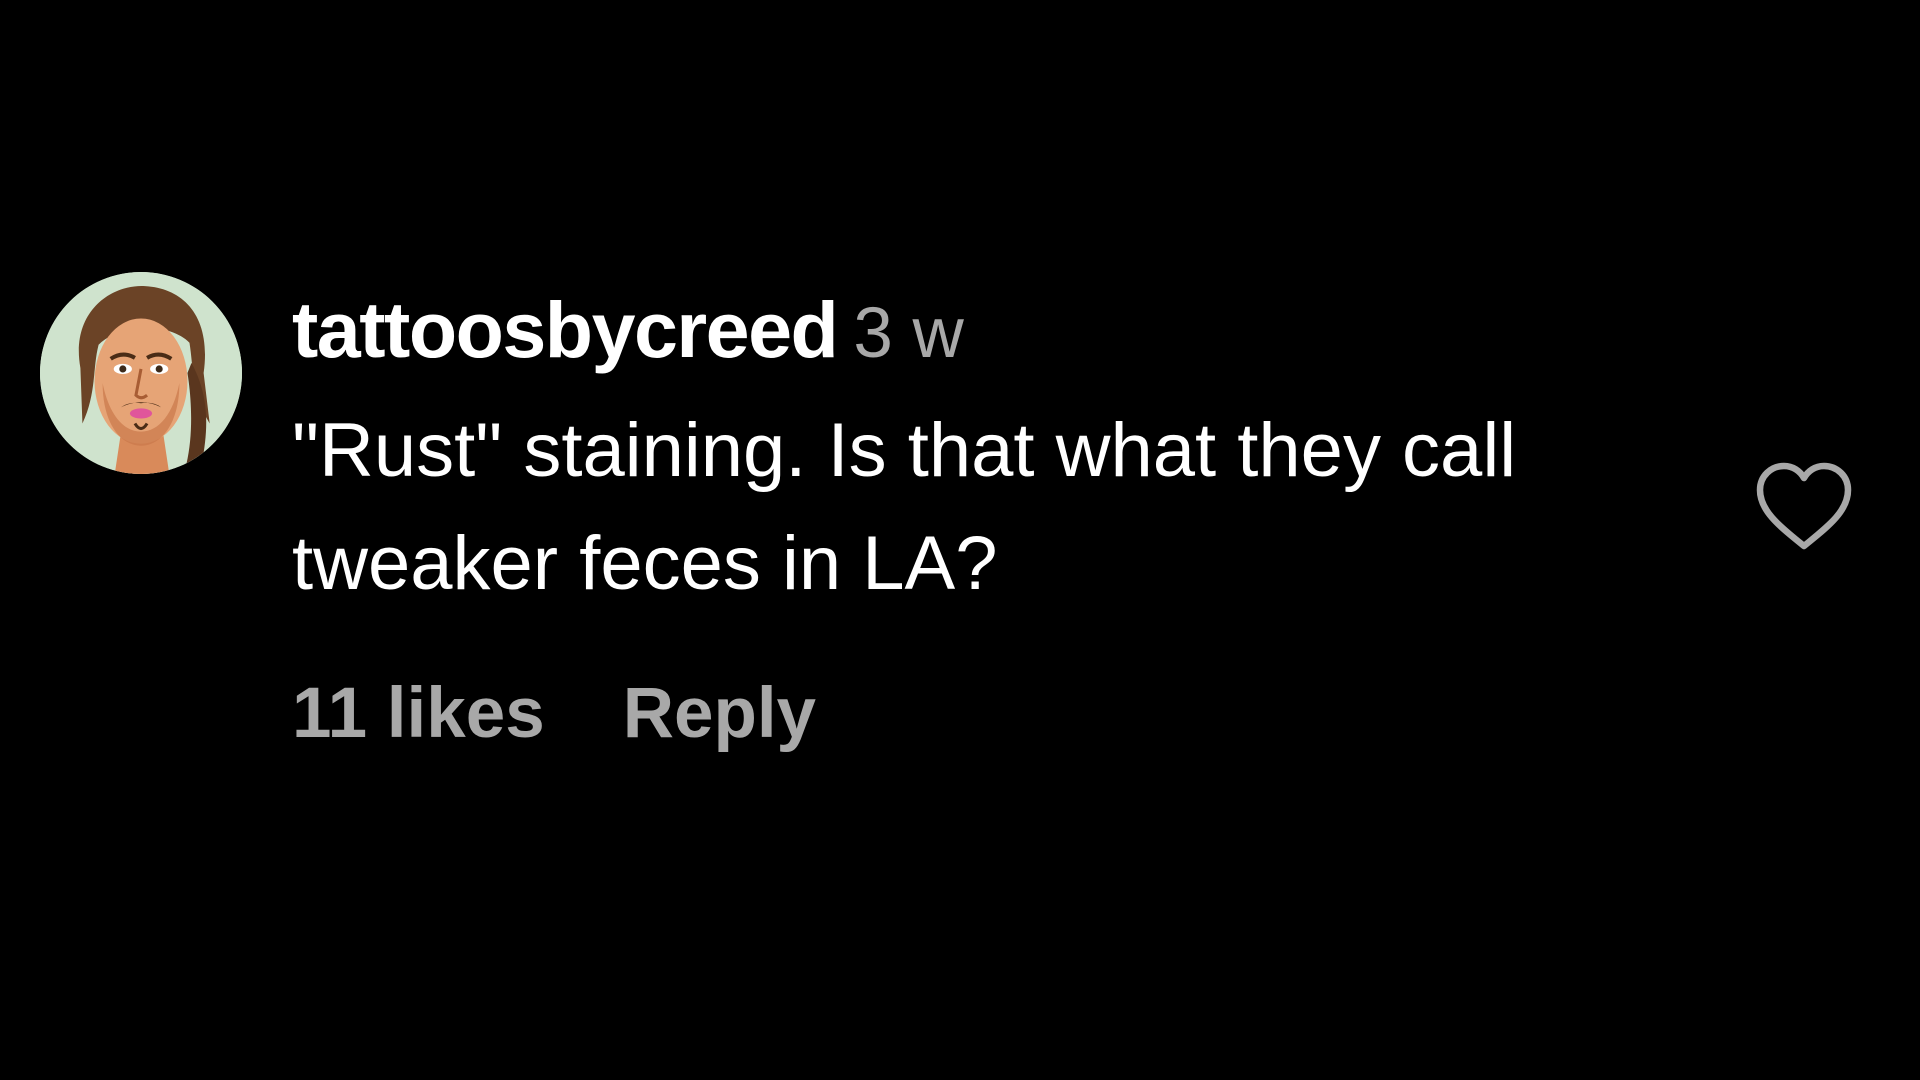  I want to click on avatar-illustration, so click(141, 373).